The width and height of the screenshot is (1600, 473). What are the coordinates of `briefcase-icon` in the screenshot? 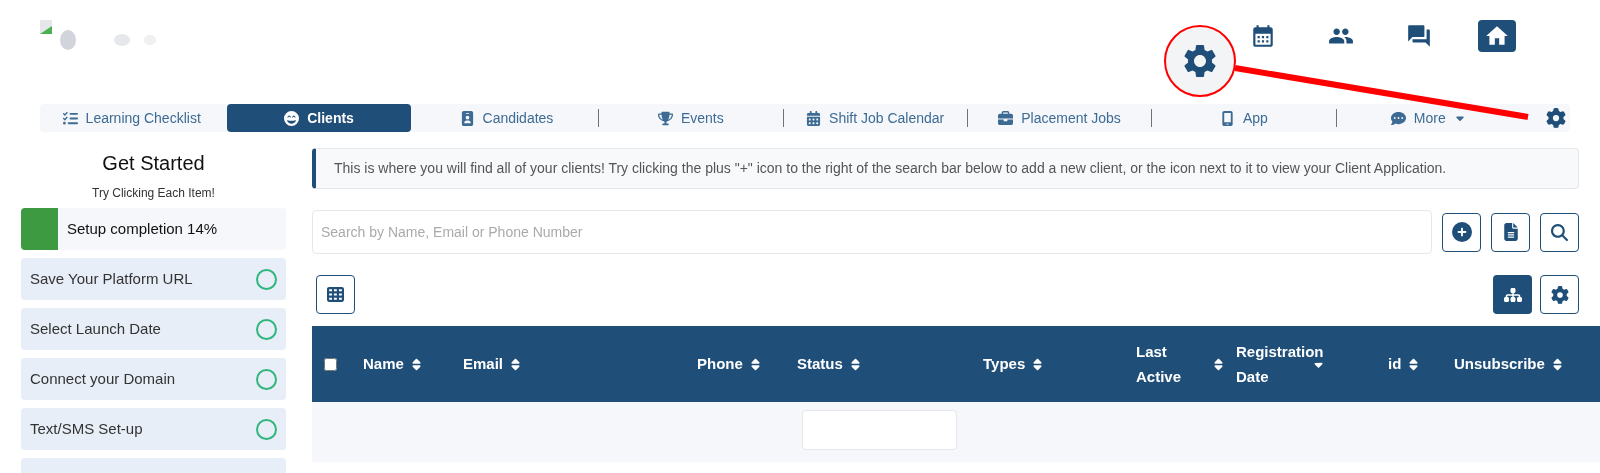 It's located at (1006, 118).